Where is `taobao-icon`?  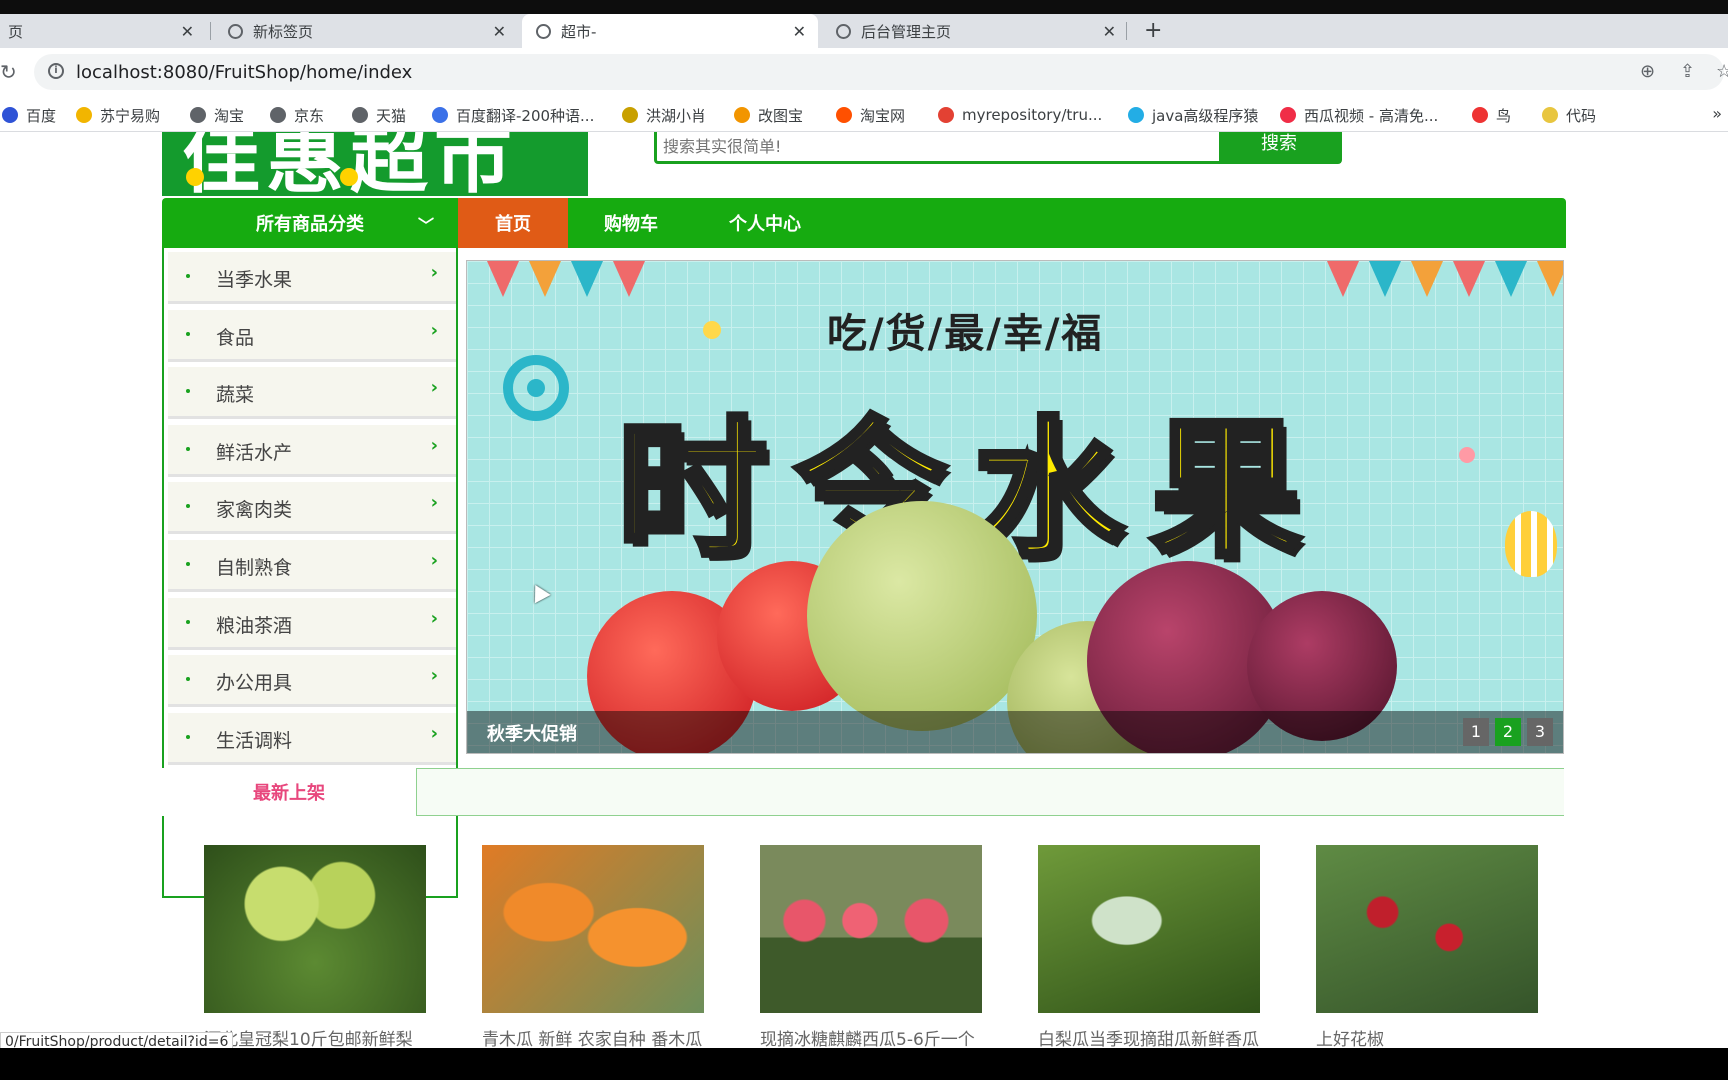 taobao-icon is located at coordinates (844, 115).